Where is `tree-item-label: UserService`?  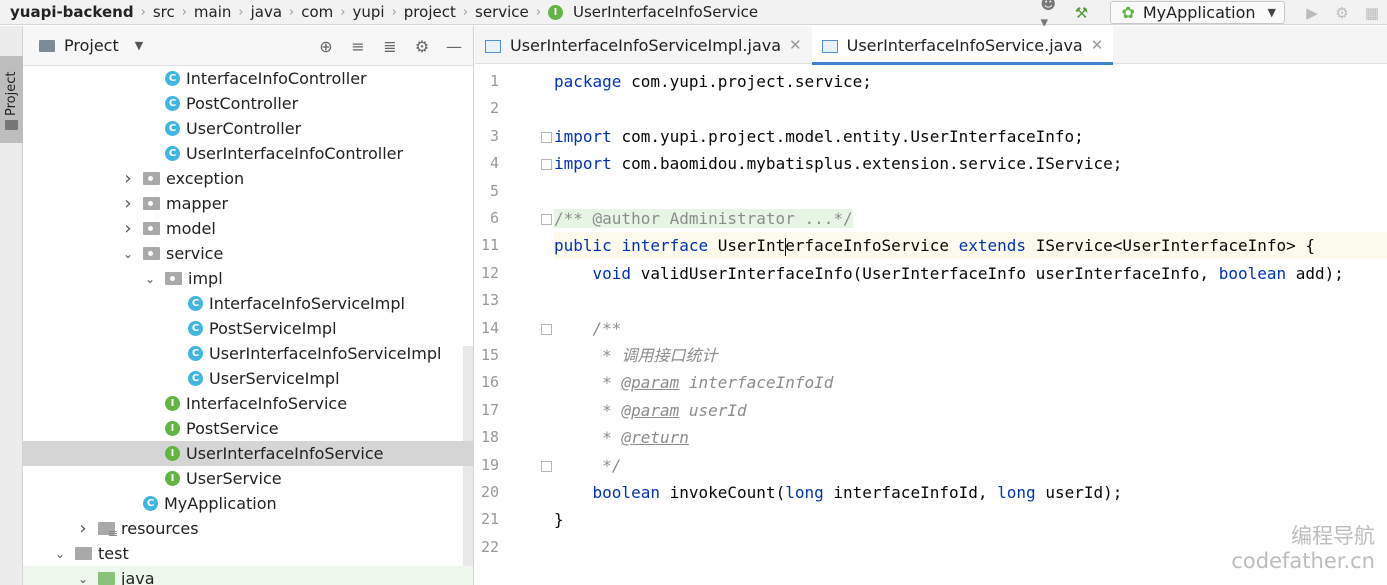 tree-item-label: UserService is located at coordinates (234, 478).